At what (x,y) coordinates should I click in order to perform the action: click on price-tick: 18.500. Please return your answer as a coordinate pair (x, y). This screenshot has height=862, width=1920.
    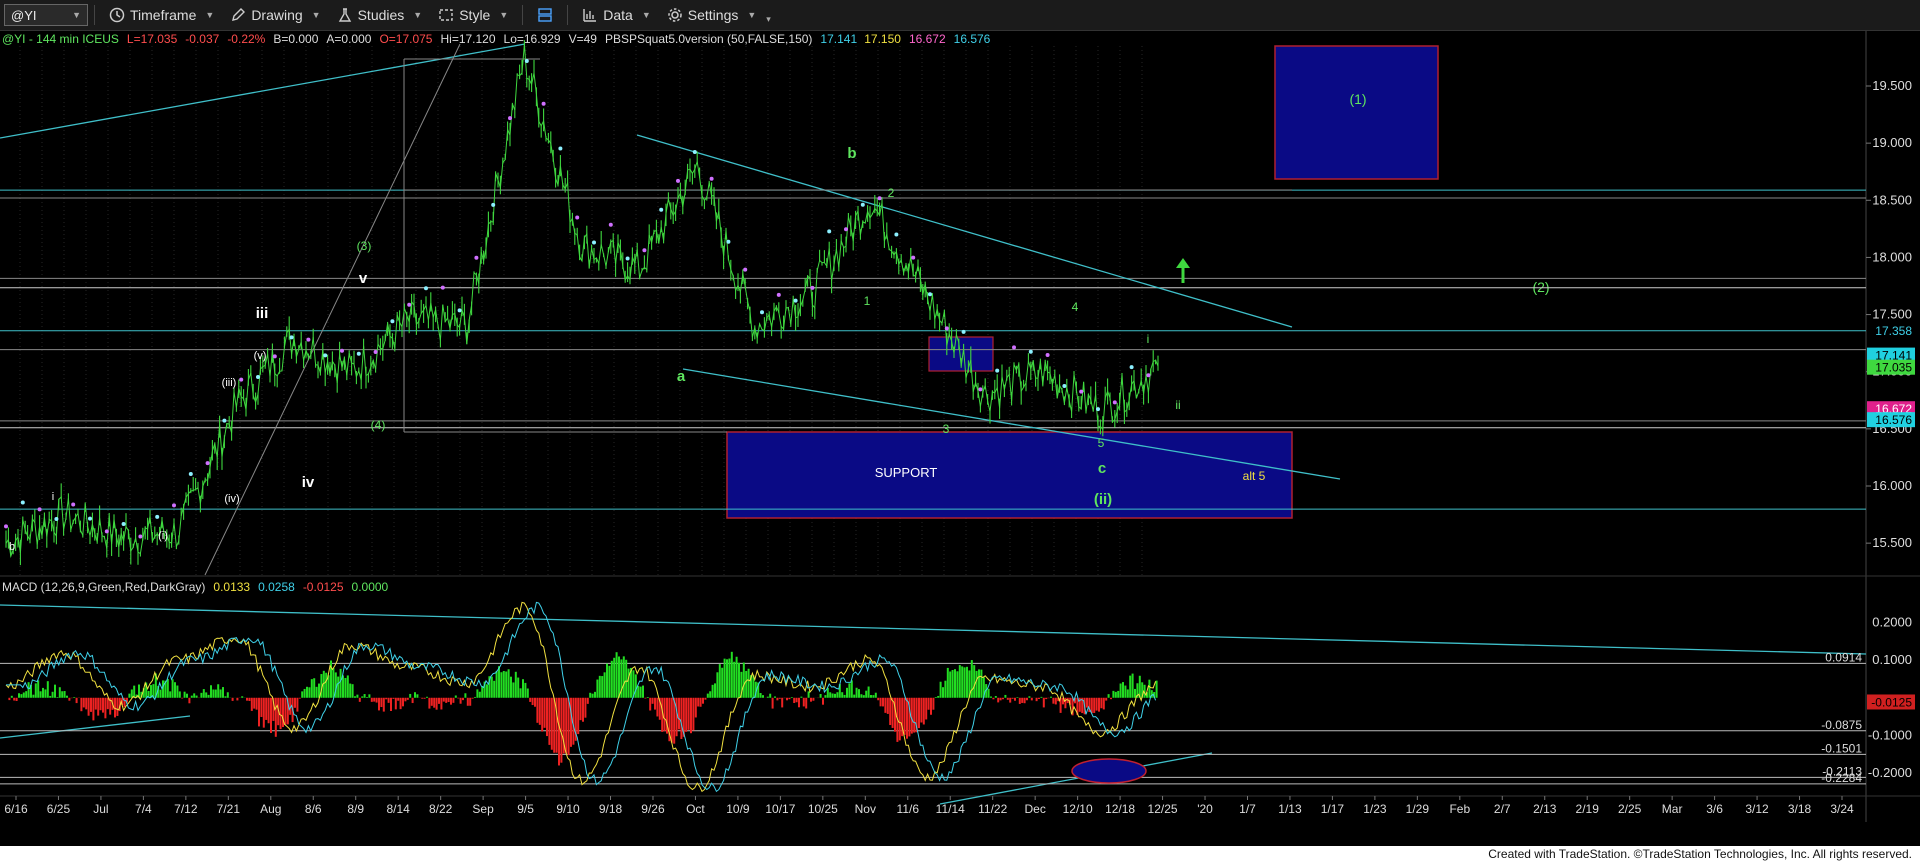
    Looking at the image, I should click on (1892, 199).